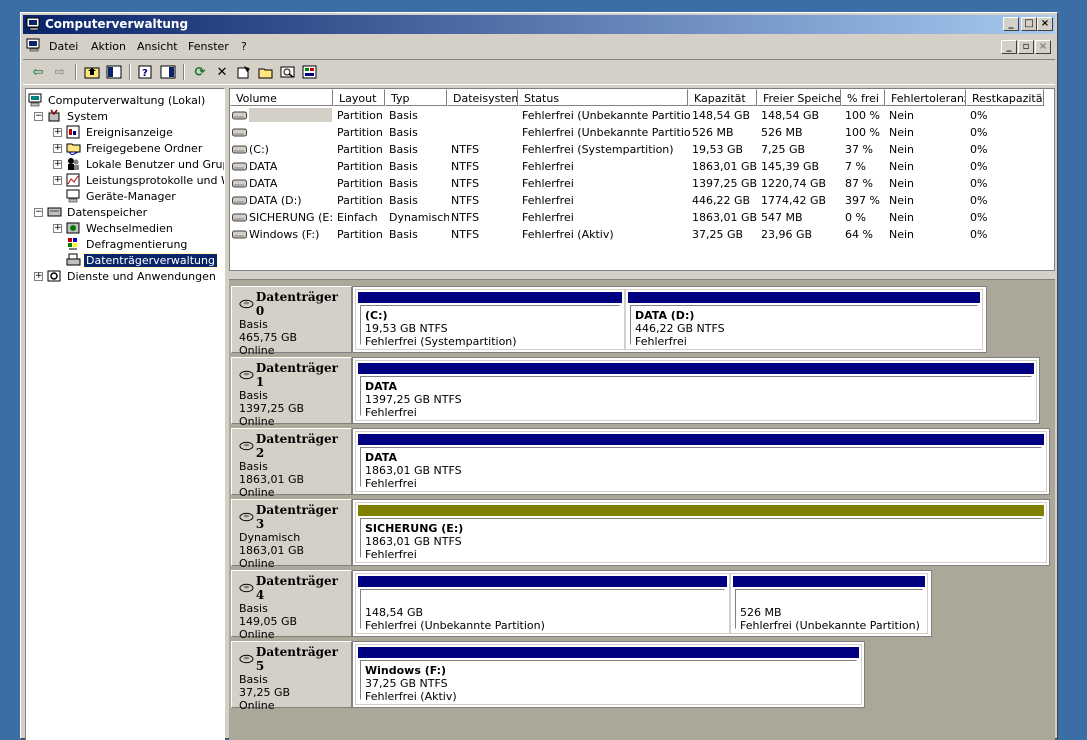 Image resolution: width=1087 pixels, height=740 pixels. I want to click on column-header-freier-speicher: Freier Speicher, so click(799, 97).